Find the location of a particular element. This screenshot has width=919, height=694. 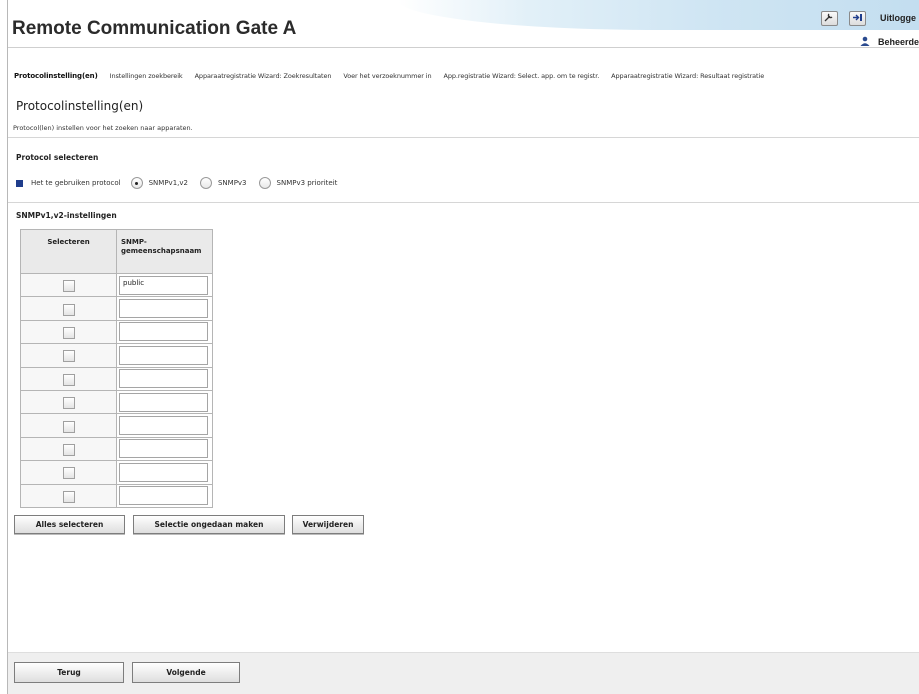

community-table: Selecteren SNMP-gemeenschapsnaam public is located at coordinates (116, 368).